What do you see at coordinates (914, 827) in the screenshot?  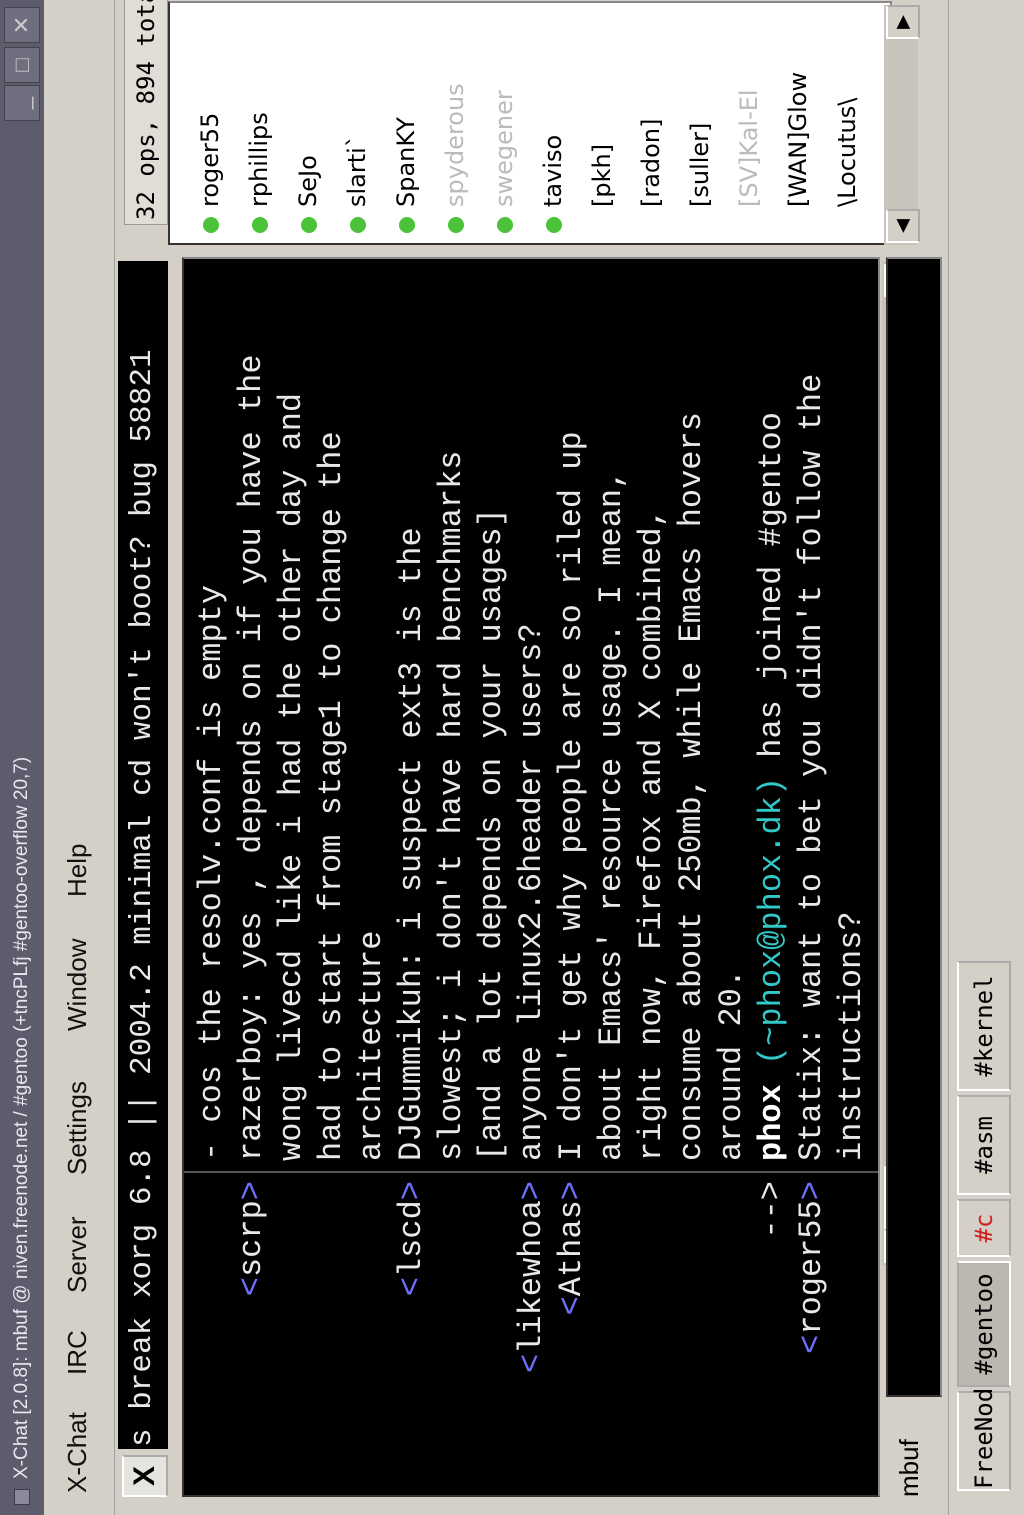 I see `message-input` at bounding box center [914, 827].